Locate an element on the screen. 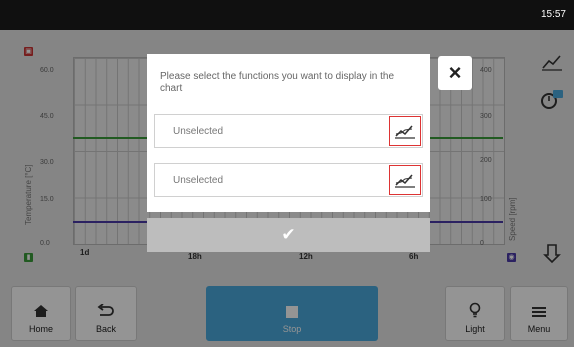  function-select-2-value: Unselected is located at coordinates (198, 180).